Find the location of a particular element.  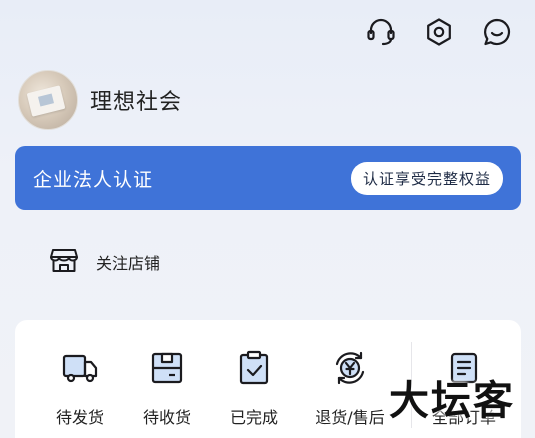

shop-profile: 理想社会 is located at coordinates (100, 100).